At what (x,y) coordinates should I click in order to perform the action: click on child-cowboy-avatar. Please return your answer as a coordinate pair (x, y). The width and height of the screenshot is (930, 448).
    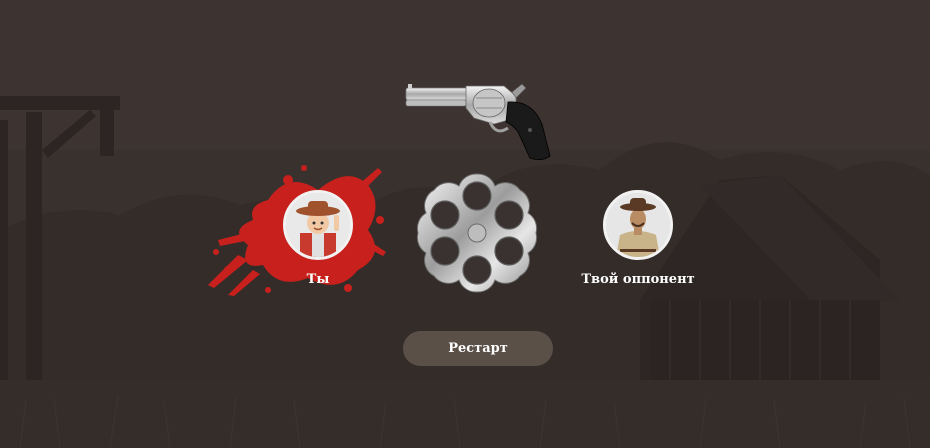
    Looking at the image, I should click on (318, 225).